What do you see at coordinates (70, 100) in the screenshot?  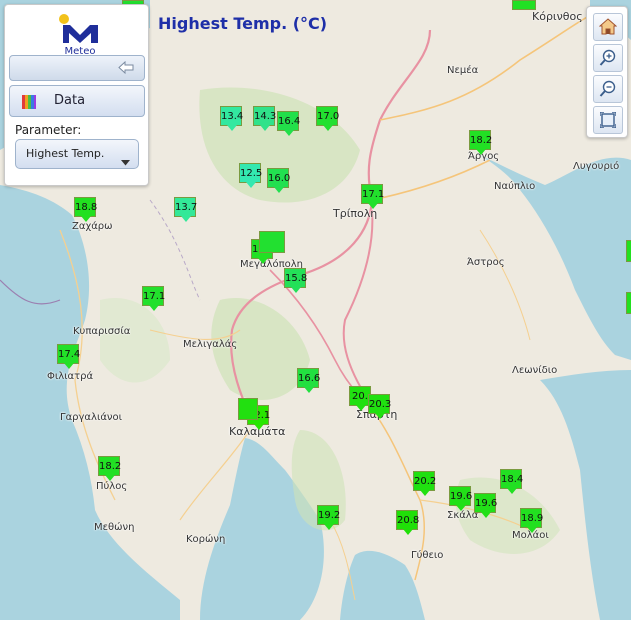 I see `data-button-label: Data` at bounding box center [70, 100].